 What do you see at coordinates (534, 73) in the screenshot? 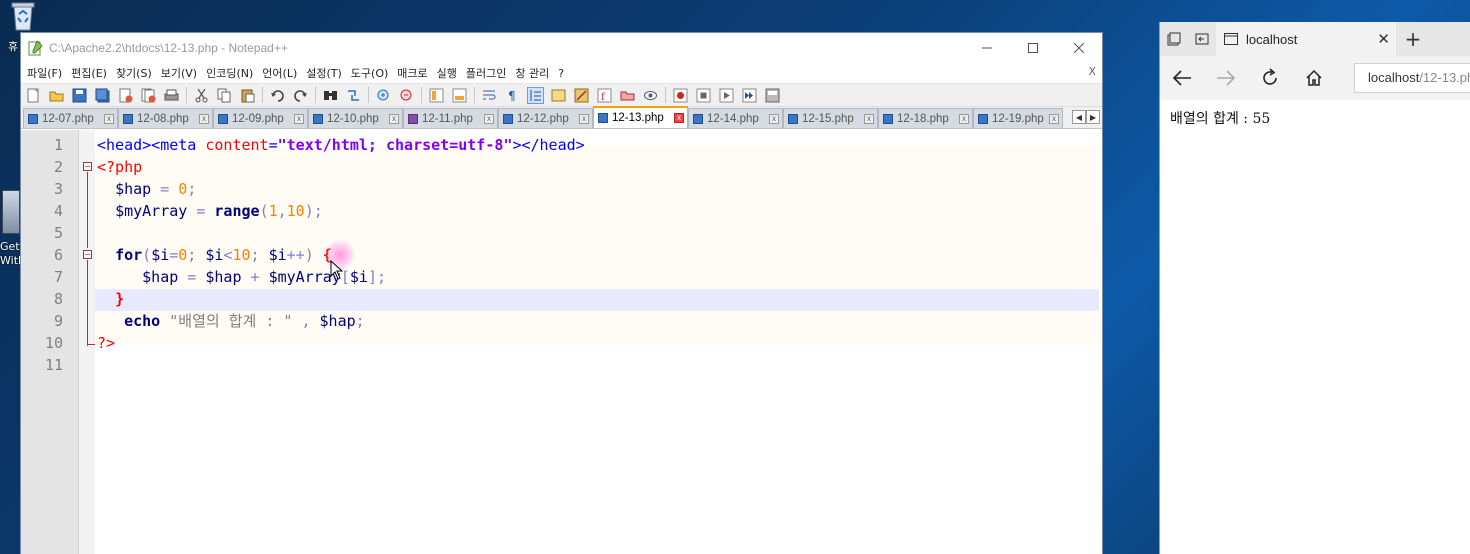
I see `menu-window: 창 관리` at bounding box center [534, 73].